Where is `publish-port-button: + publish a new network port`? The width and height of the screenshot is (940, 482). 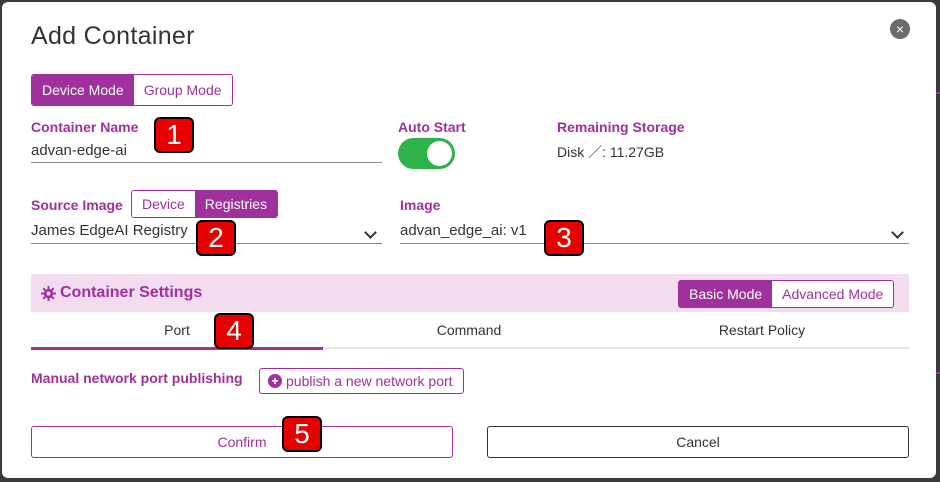
publish-port-button: + publish a new network port is located at coordinates (361, 381).